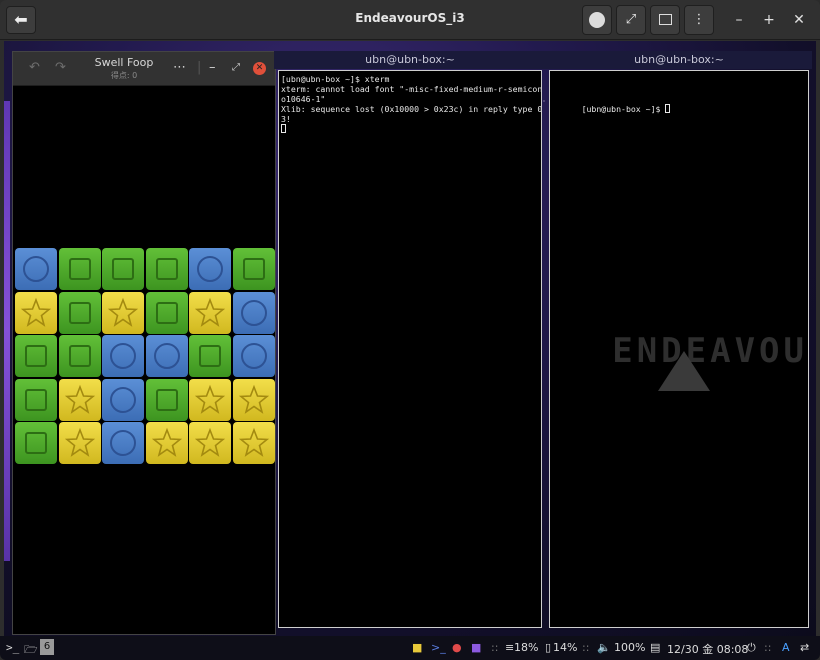 The height and width of the screenshot is (660, 820). I want to click on cpu-usage: 18%, so click(526, 647).